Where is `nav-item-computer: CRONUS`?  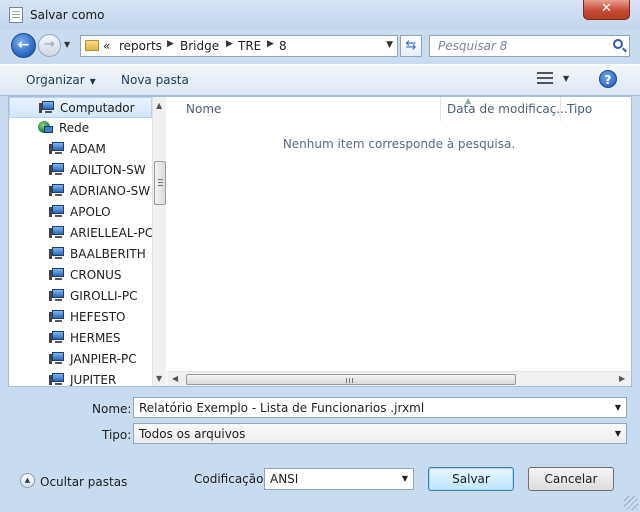
nav-item-computer: CRONUS is located at coordinates (80, 275).